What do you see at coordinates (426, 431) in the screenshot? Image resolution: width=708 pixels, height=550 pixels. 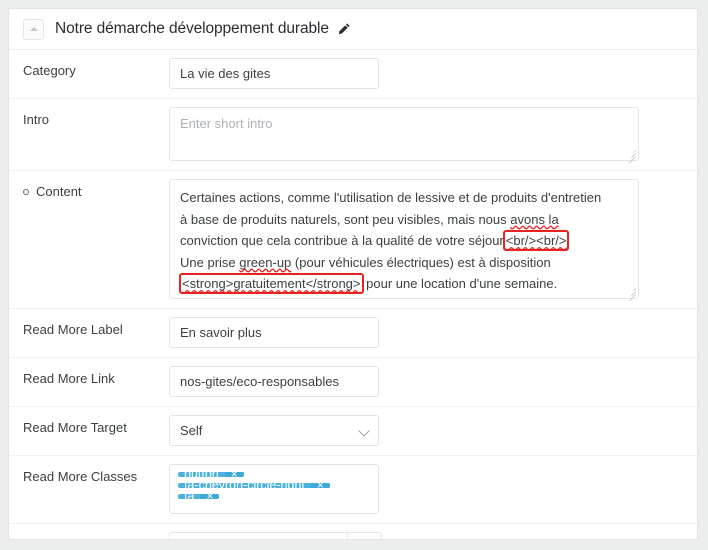 I see `read-more-target-field-wrap: Self` at bounding box center [426, 431].